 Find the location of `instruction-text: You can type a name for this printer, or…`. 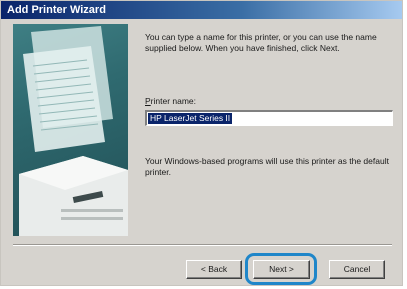

instruction-text: You can type a name for this printer, or… is located at coordinates (261, 42).